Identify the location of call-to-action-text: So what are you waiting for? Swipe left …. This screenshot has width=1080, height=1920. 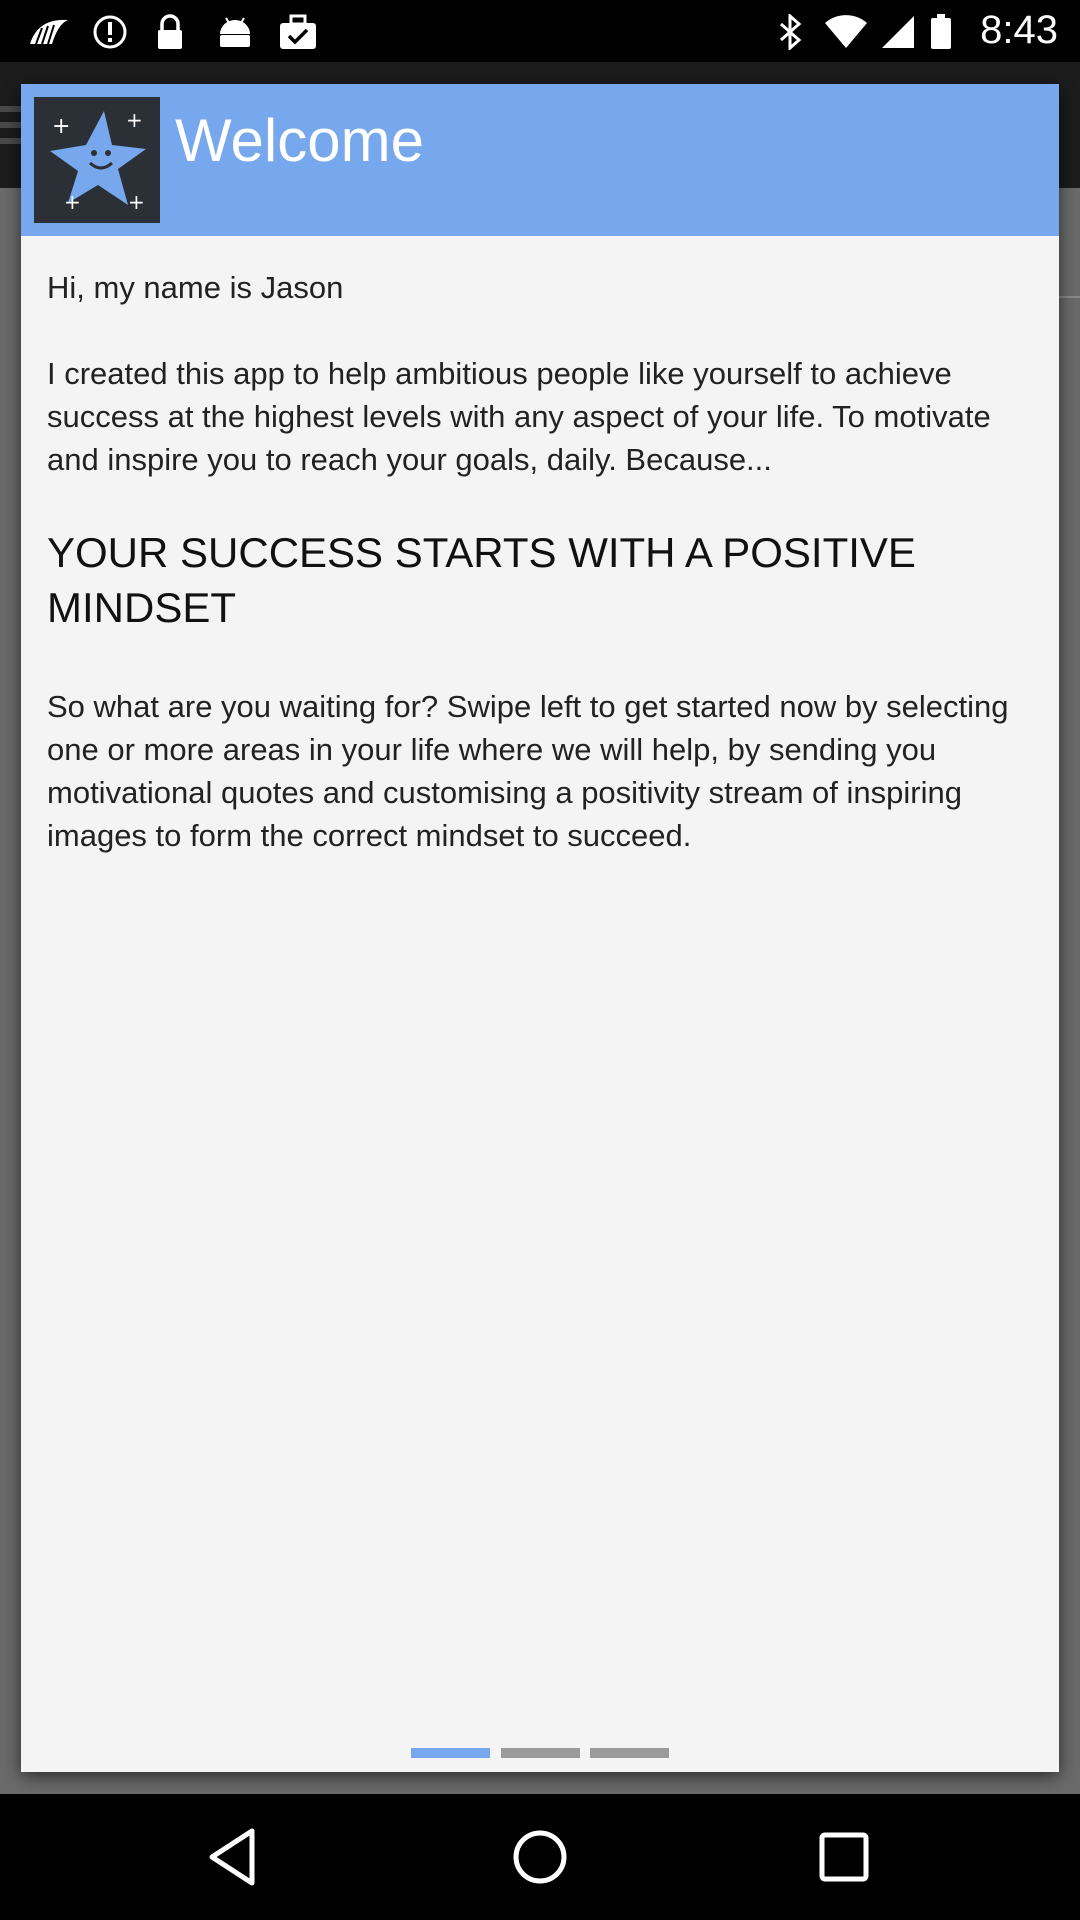
(528, 771).